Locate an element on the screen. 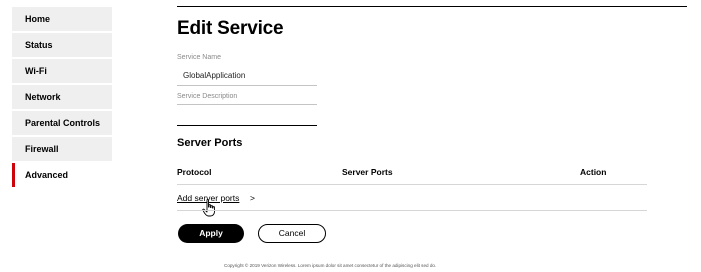 The width and height of the screenshot is (701, 272). sidebar-item-home: Home is located at coordinates (62, 19).